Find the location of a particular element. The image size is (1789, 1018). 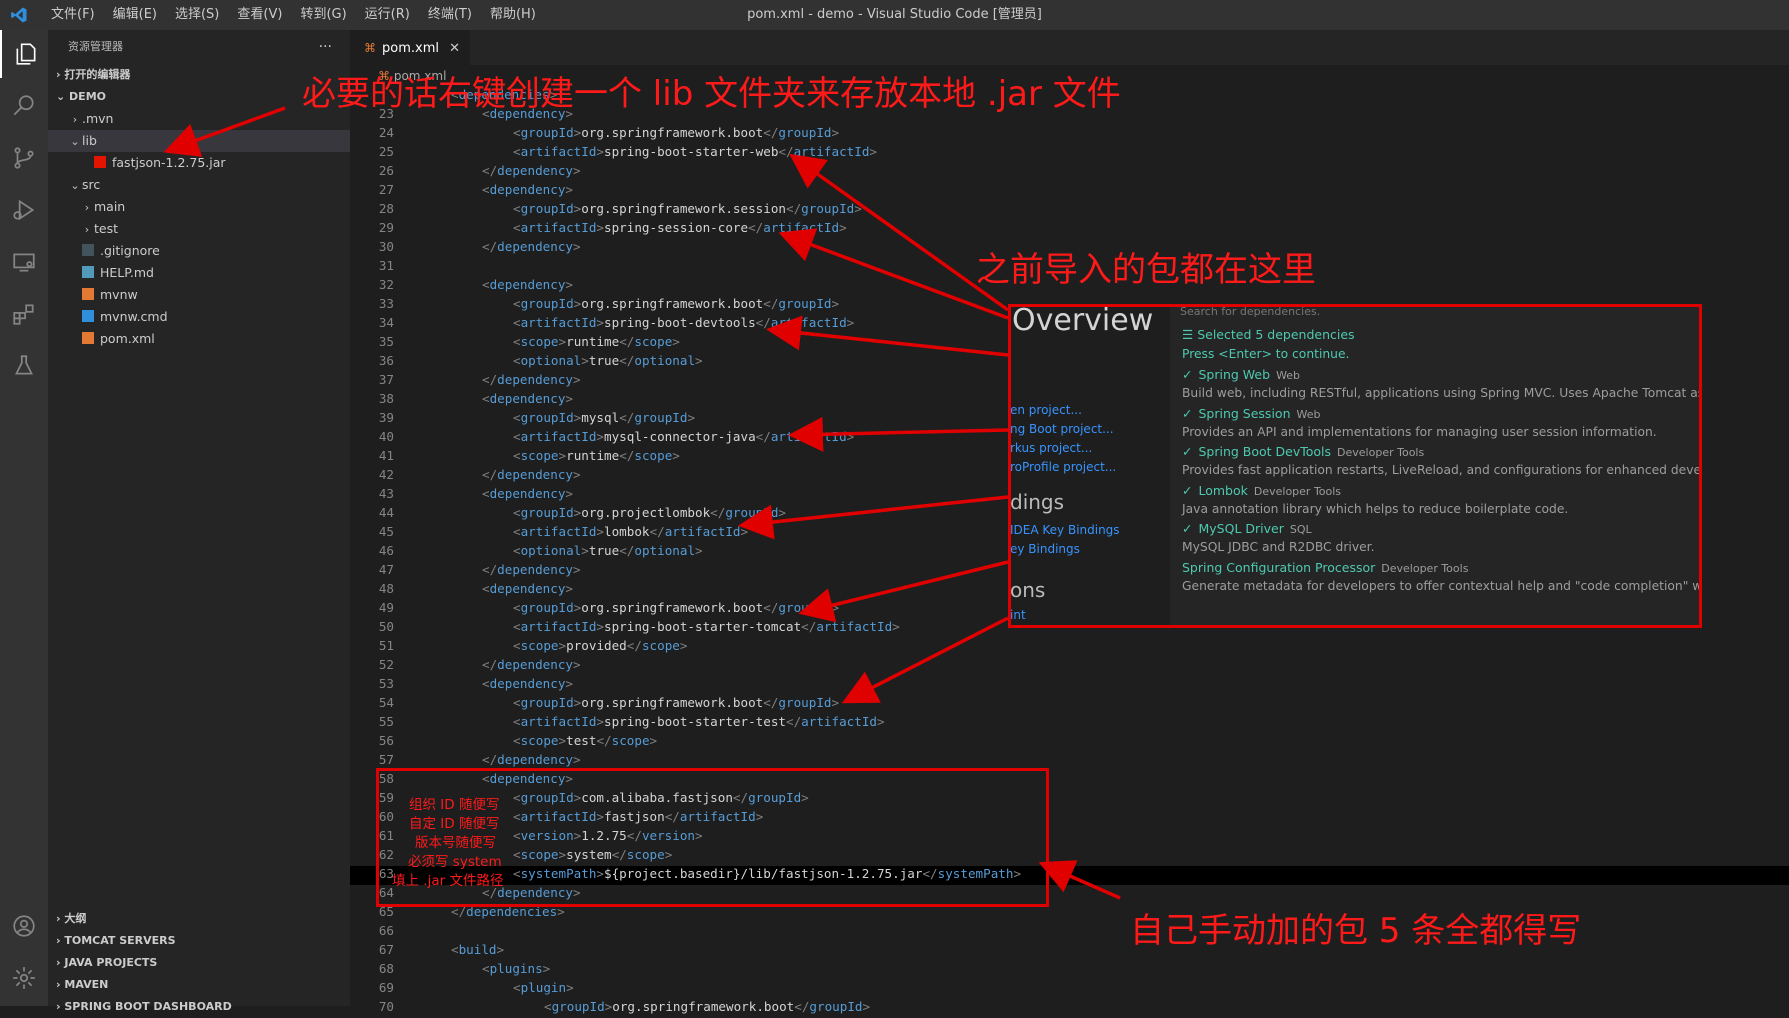

line-number: 69 is located at coordinates (386, 987).